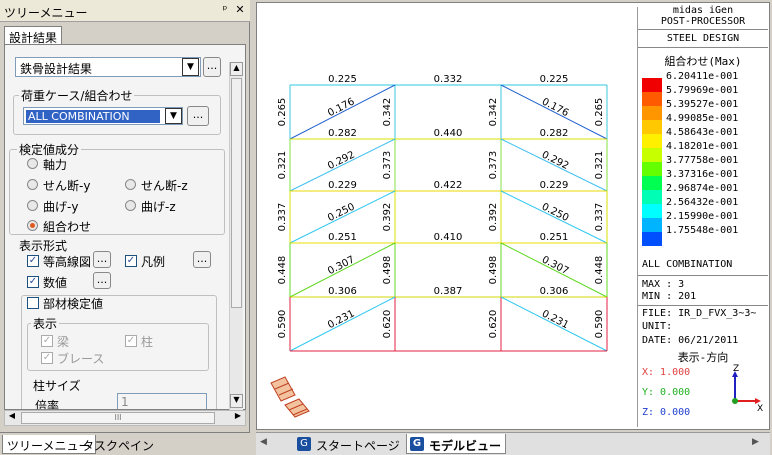 This screenshot has width=772, height=455. I want to click on radio-axial, so click(32, 163).